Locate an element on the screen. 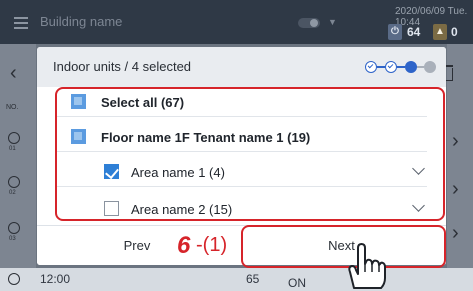  step-indicator is located at coordinates (401, 68).